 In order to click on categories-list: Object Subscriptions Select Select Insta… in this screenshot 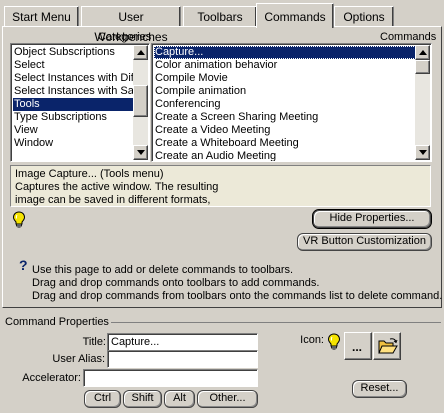, I will do `click(80, 102)`.